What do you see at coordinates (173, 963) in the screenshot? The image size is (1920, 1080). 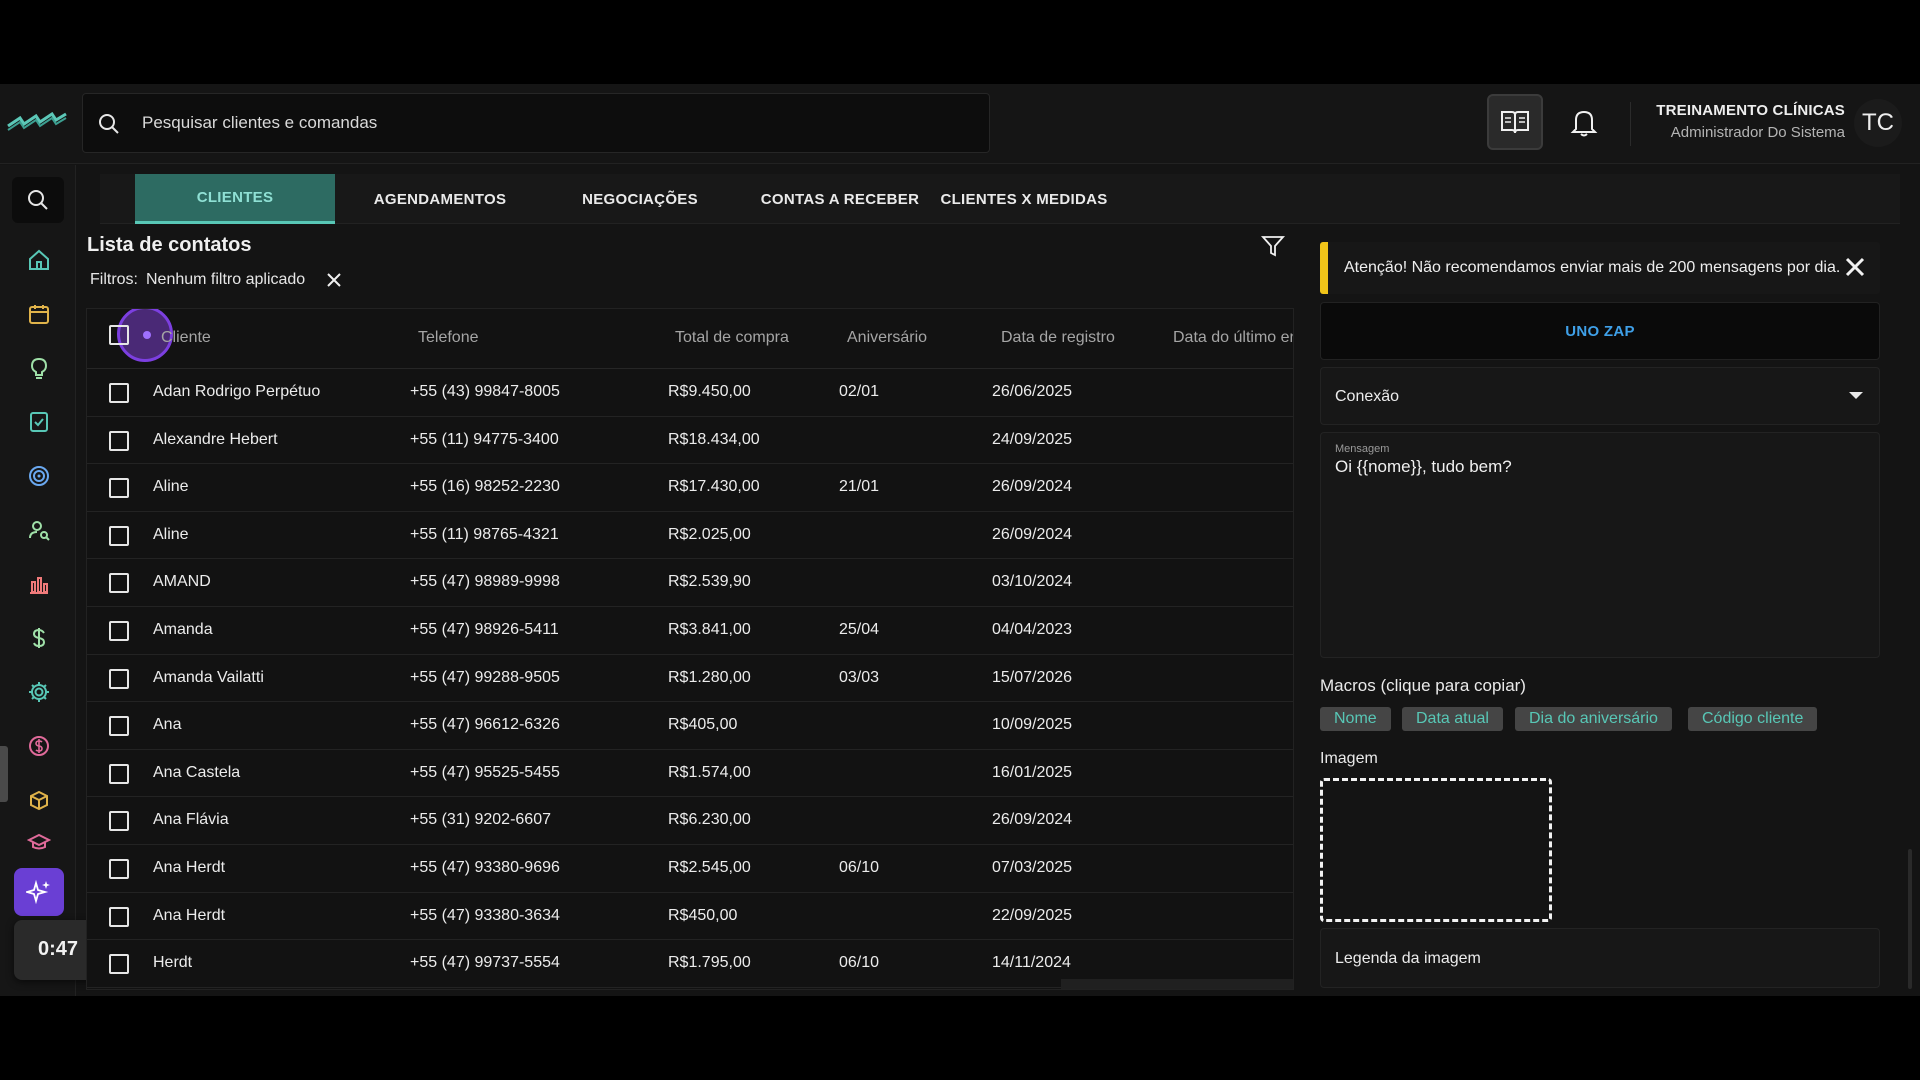 I see `cell-name: Herdt` at bounding box center [173, 963].